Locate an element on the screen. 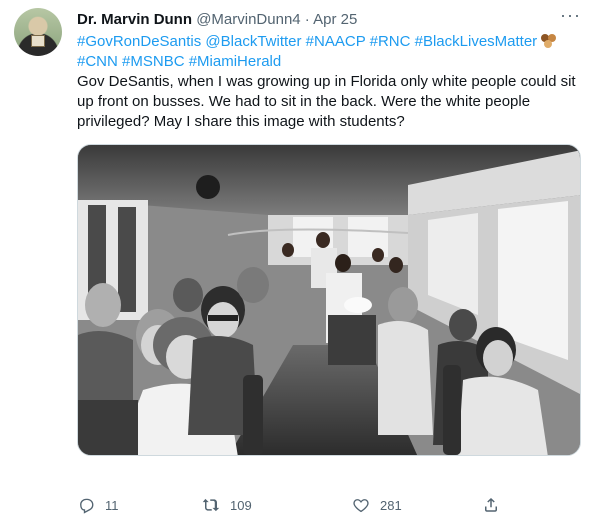  hashtag-link: #GovRonDeSantis is located at coordinates (139, 41).